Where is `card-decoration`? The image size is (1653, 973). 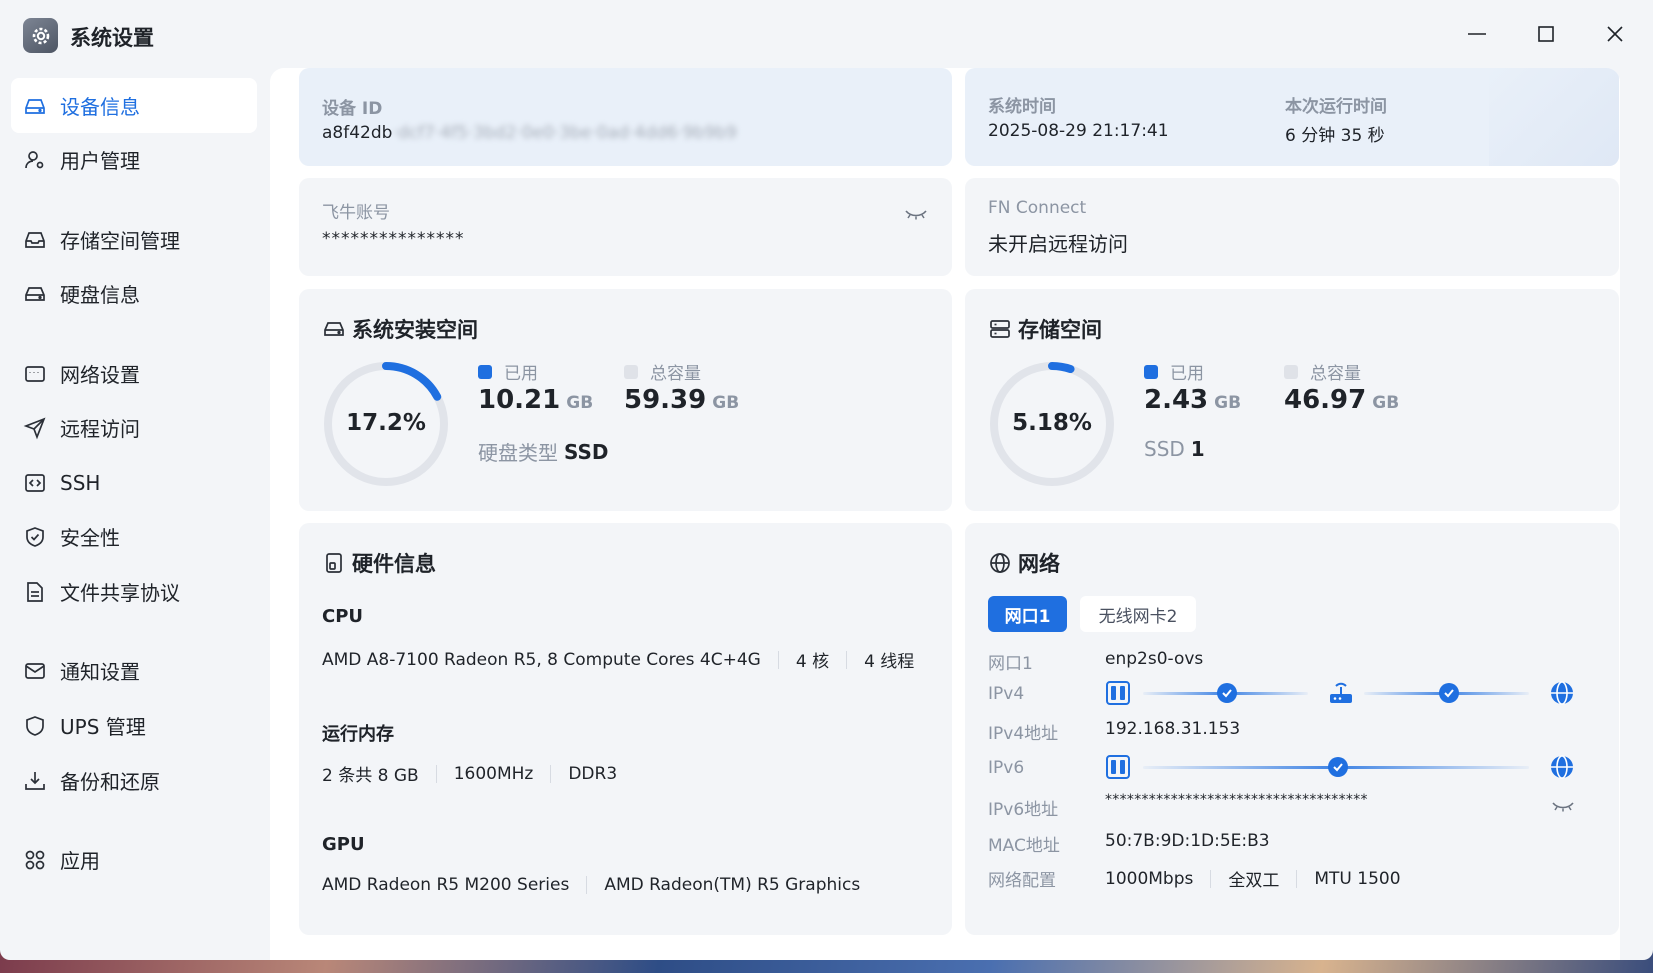
card-decoration is located at coordinates (1554, 117).